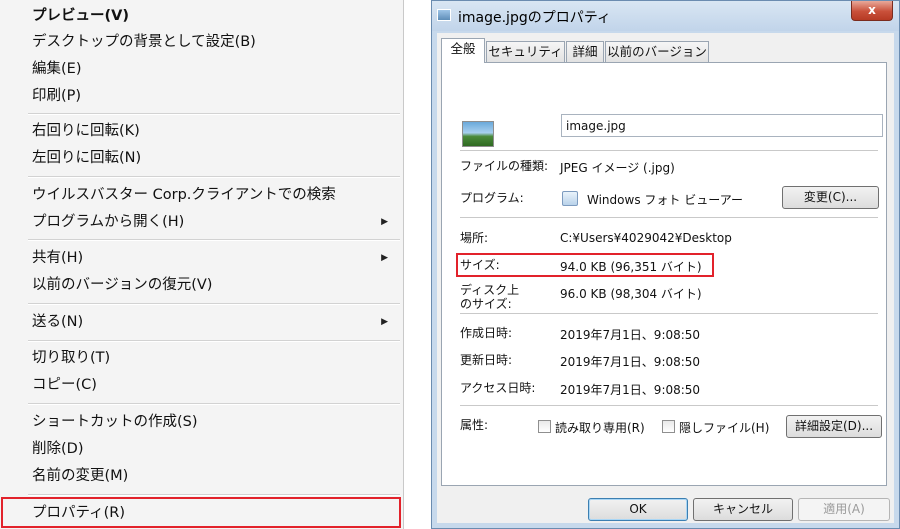  Describe the element at coordinates (630, 362) in the screenshot. I see `modified-value: 2019年7月1日、9:08:50` at that location.